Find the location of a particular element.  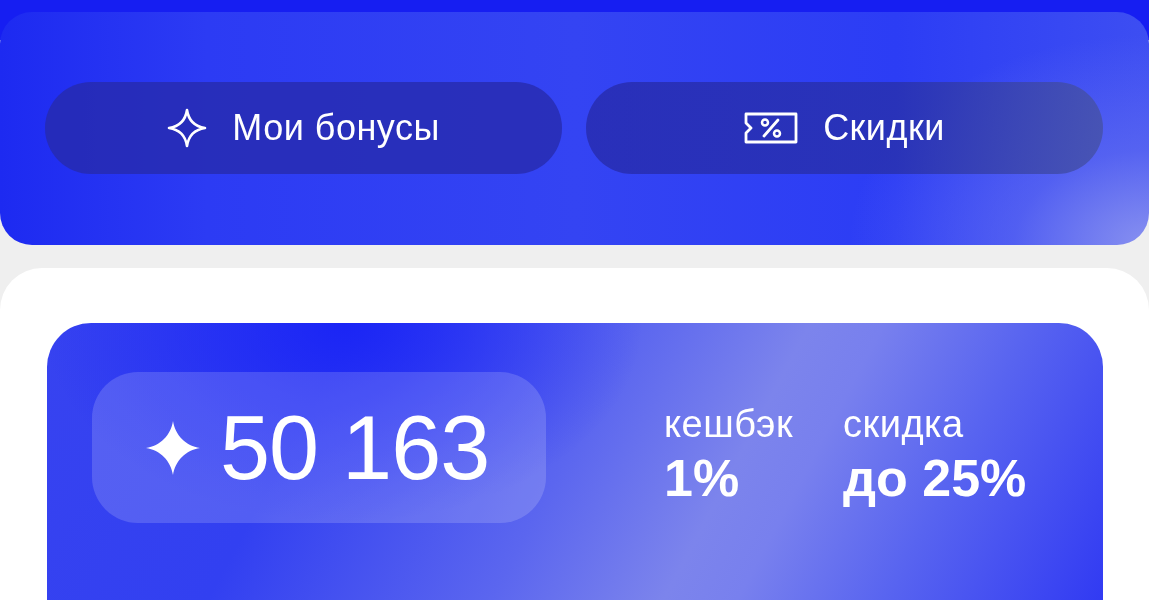

stat-value: до 25% is located at coordinates (935, 478).